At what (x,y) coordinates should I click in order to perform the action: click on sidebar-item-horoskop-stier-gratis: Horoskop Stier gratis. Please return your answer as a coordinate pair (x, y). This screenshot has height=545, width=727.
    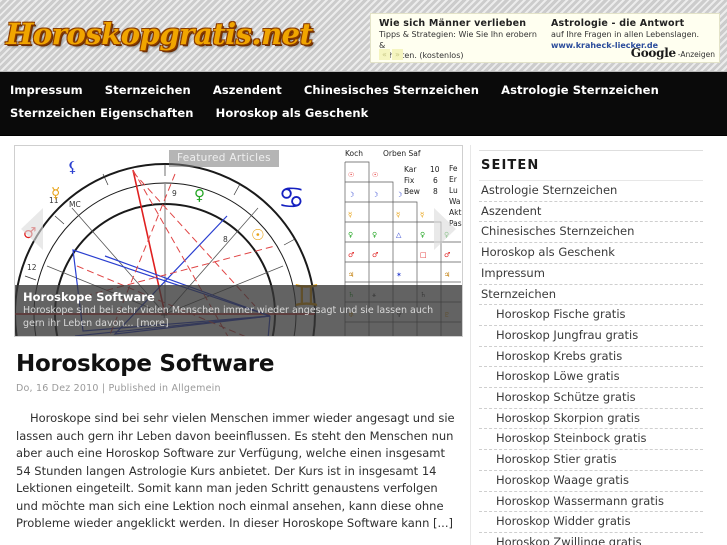
    Looking at the image, I should click on (591, 460).